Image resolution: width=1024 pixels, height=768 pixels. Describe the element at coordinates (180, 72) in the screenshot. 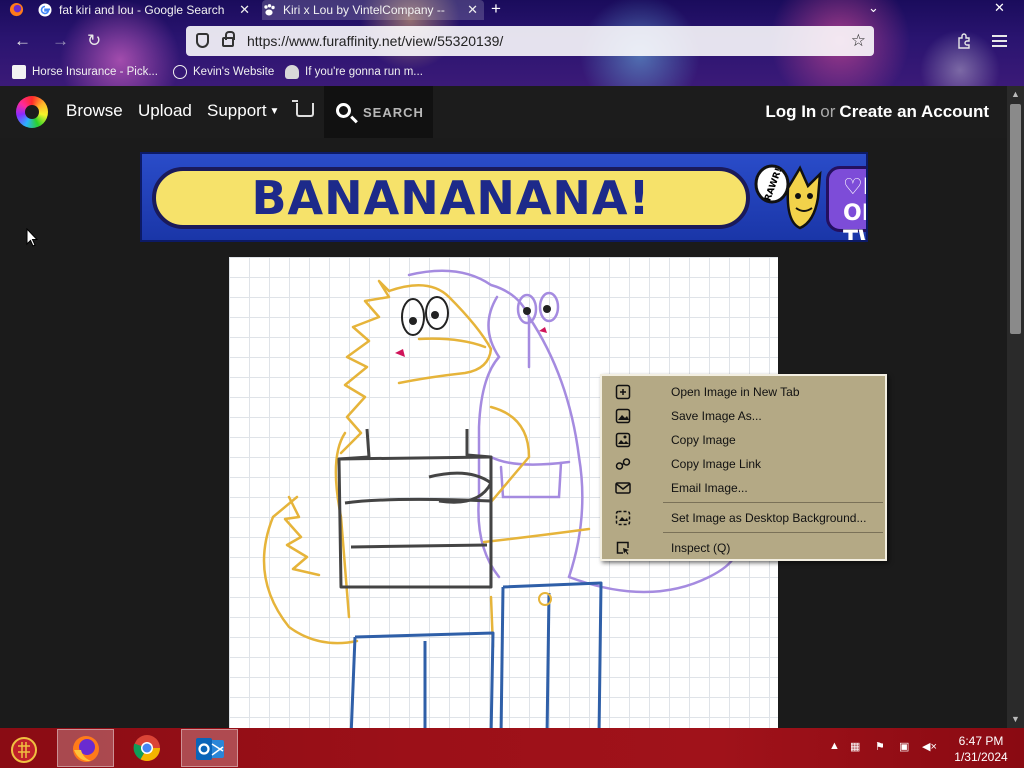

I see `globe-icon` at that location.